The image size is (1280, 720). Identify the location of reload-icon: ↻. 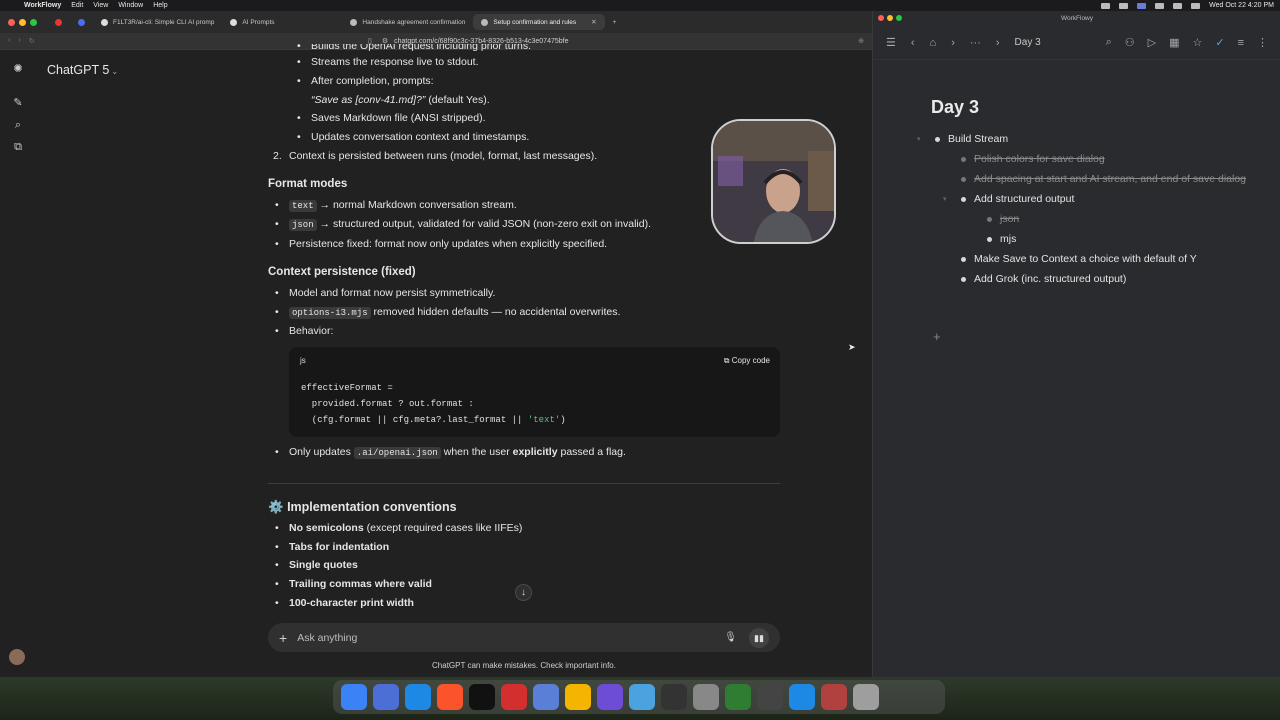
(32, 41).